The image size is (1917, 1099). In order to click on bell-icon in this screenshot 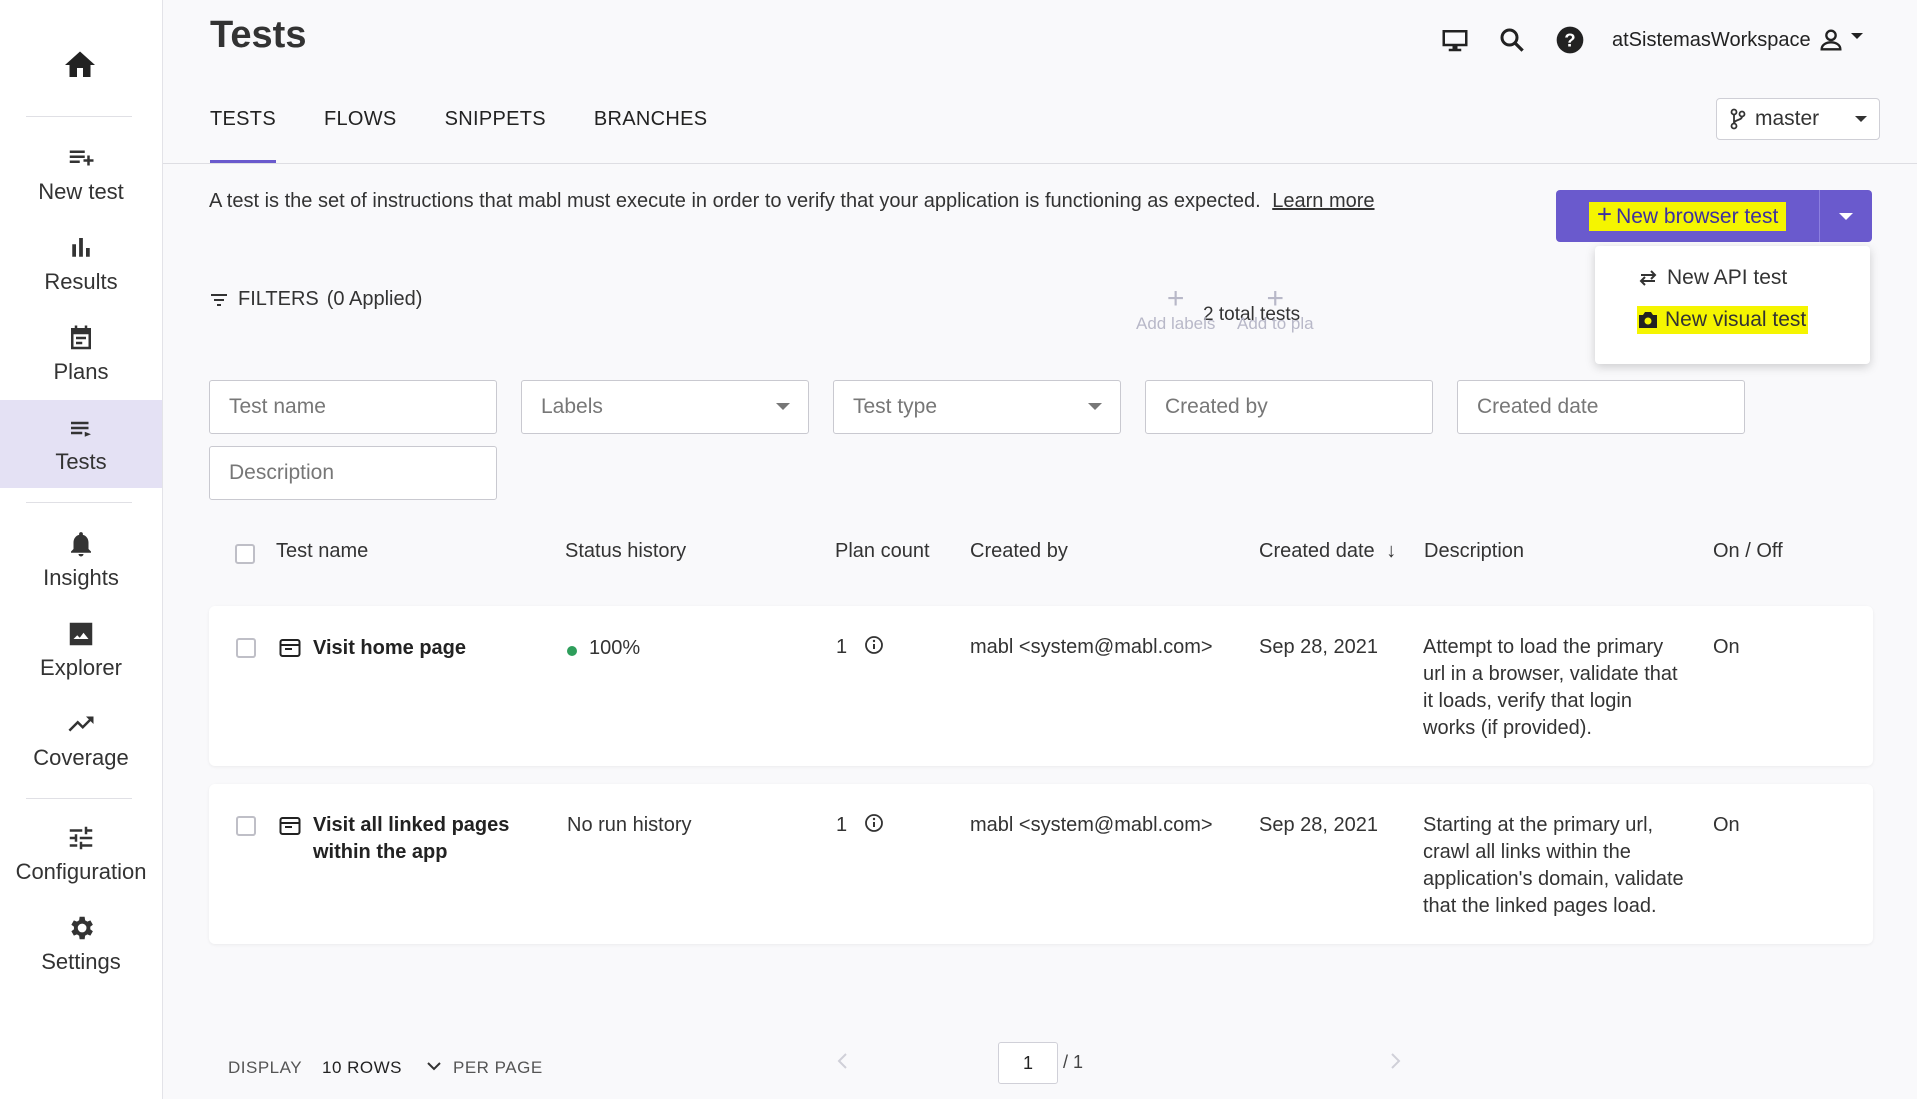, I will do `click(81, 544)`.